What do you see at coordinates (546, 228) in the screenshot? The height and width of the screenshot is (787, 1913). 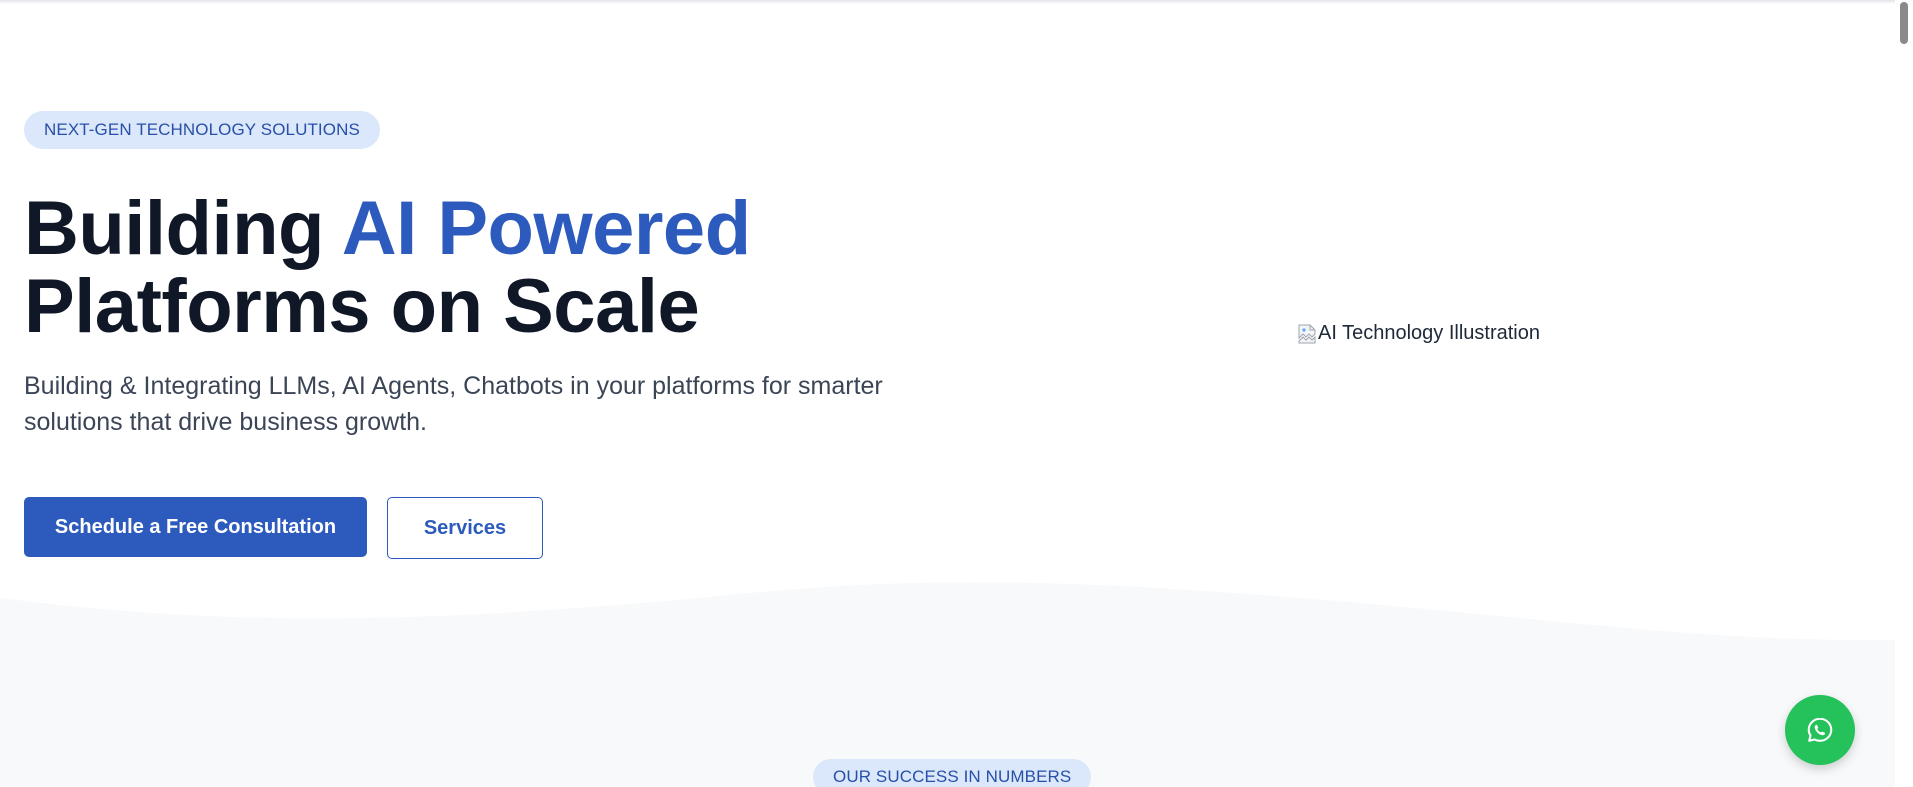 I see `headline-accent: AI Powered` at bounding box center [546, 228].